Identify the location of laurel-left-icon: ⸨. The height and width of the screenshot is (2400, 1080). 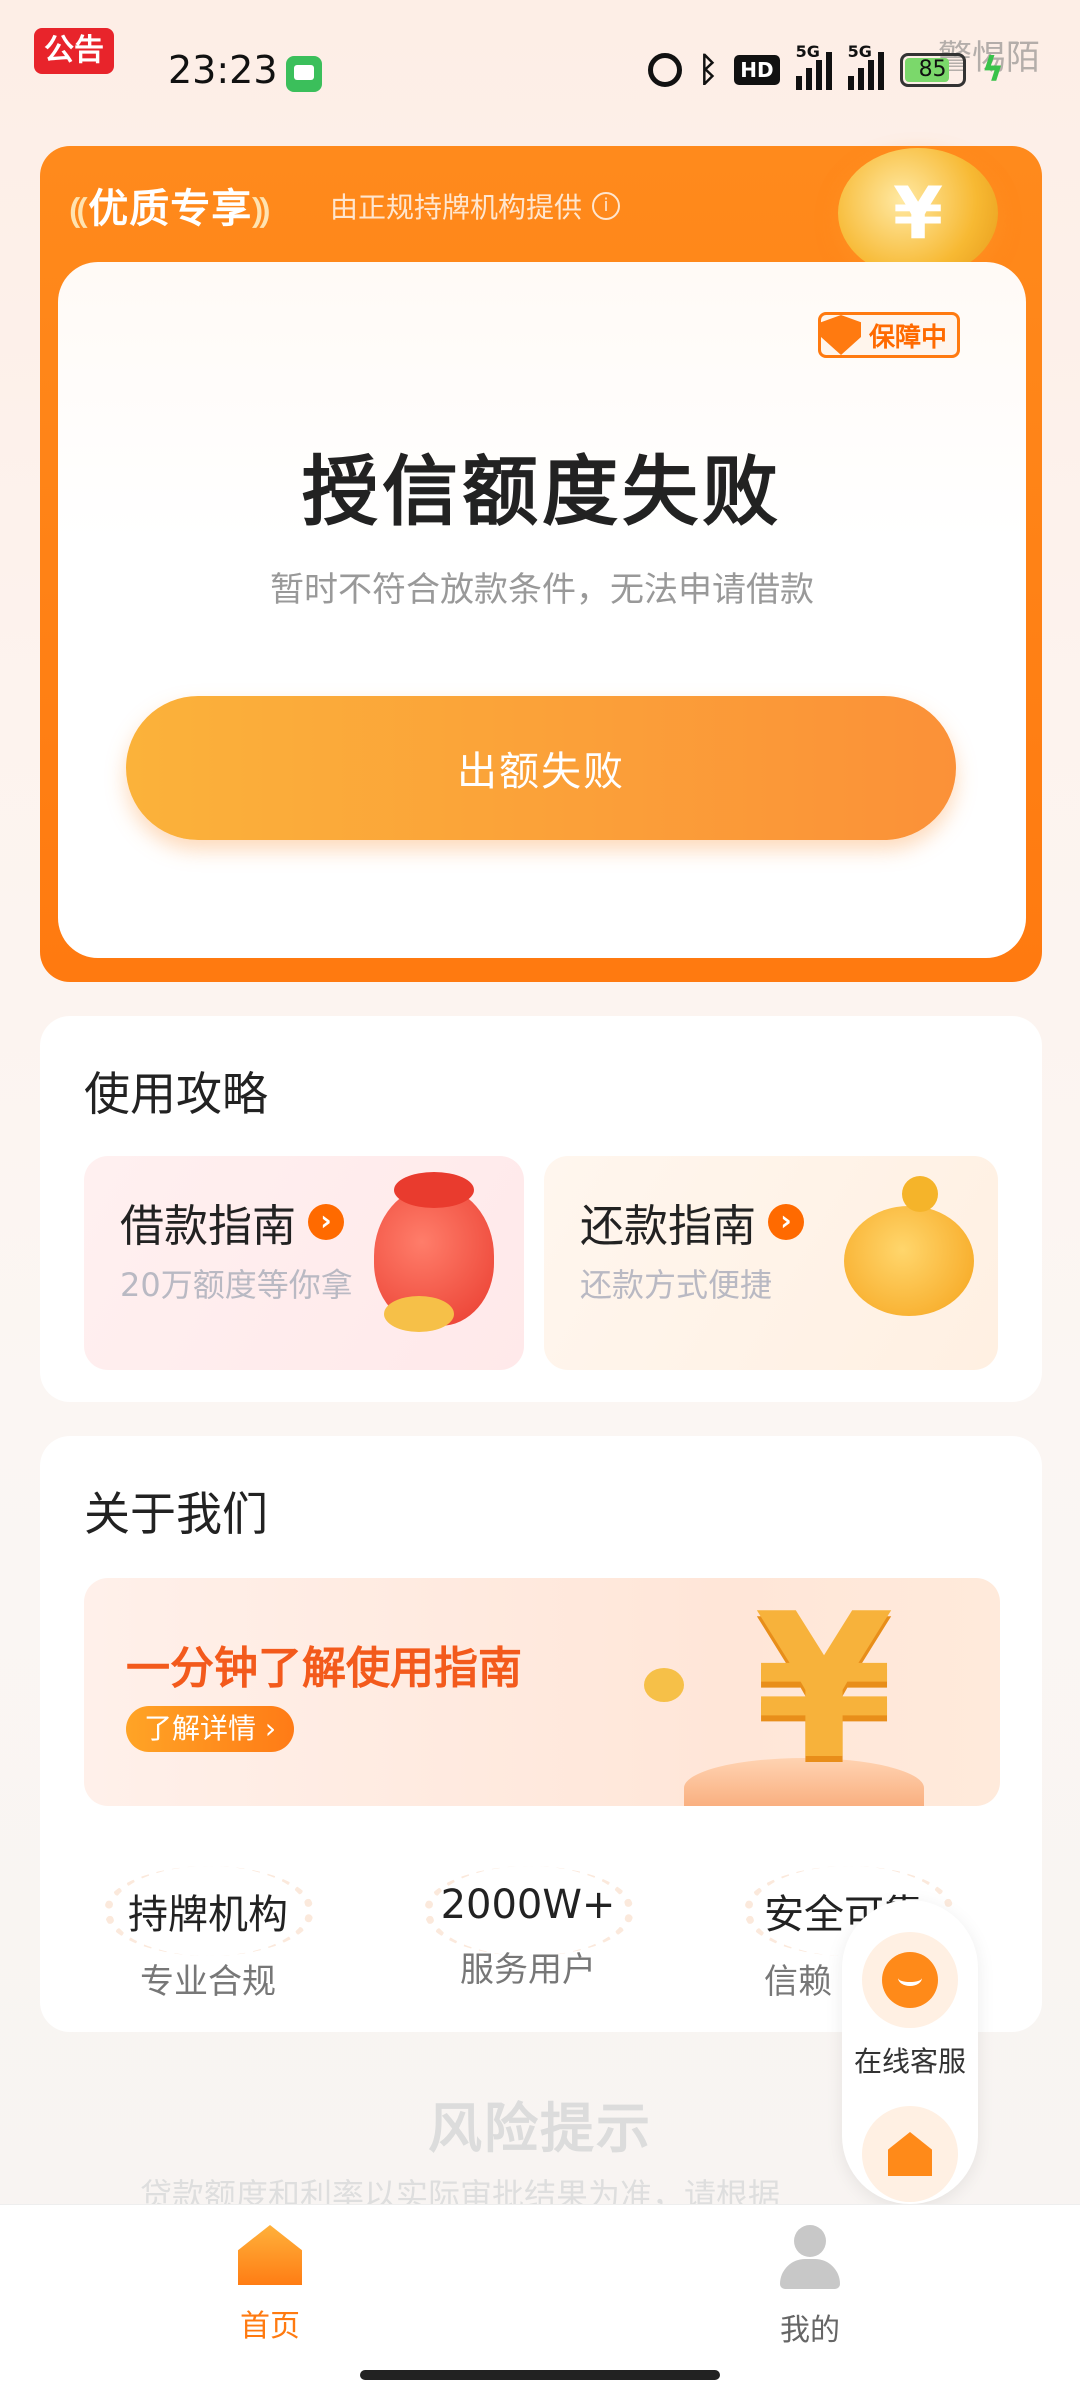
(79, 211).